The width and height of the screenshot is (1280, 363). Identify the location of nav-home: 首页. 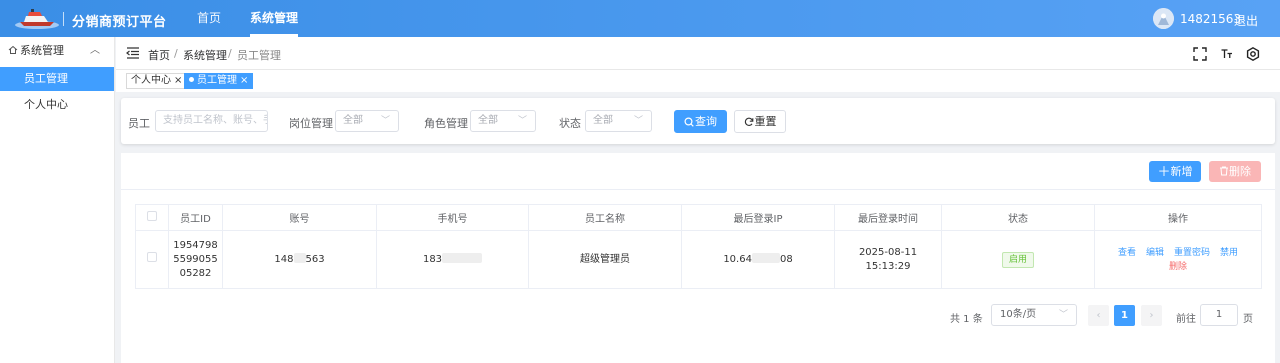
(209, 18).